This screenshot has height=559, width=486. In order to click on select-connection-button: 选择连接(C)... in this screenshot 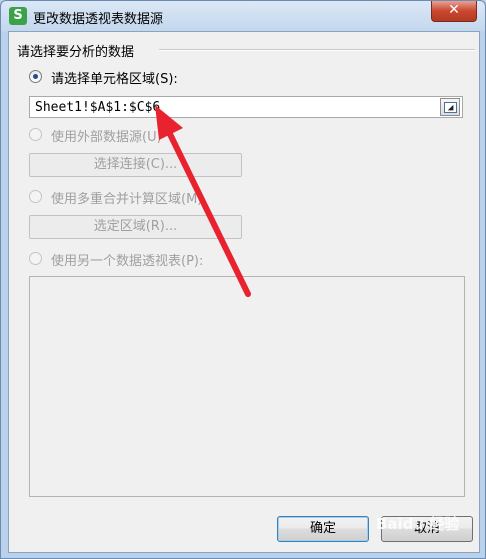, I will do `click(135, 165)`.